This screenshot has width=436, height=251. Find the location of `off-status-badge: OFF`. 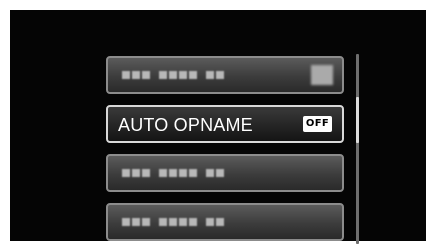

off-status-badge: OFF is located at coordinates (317, 124).